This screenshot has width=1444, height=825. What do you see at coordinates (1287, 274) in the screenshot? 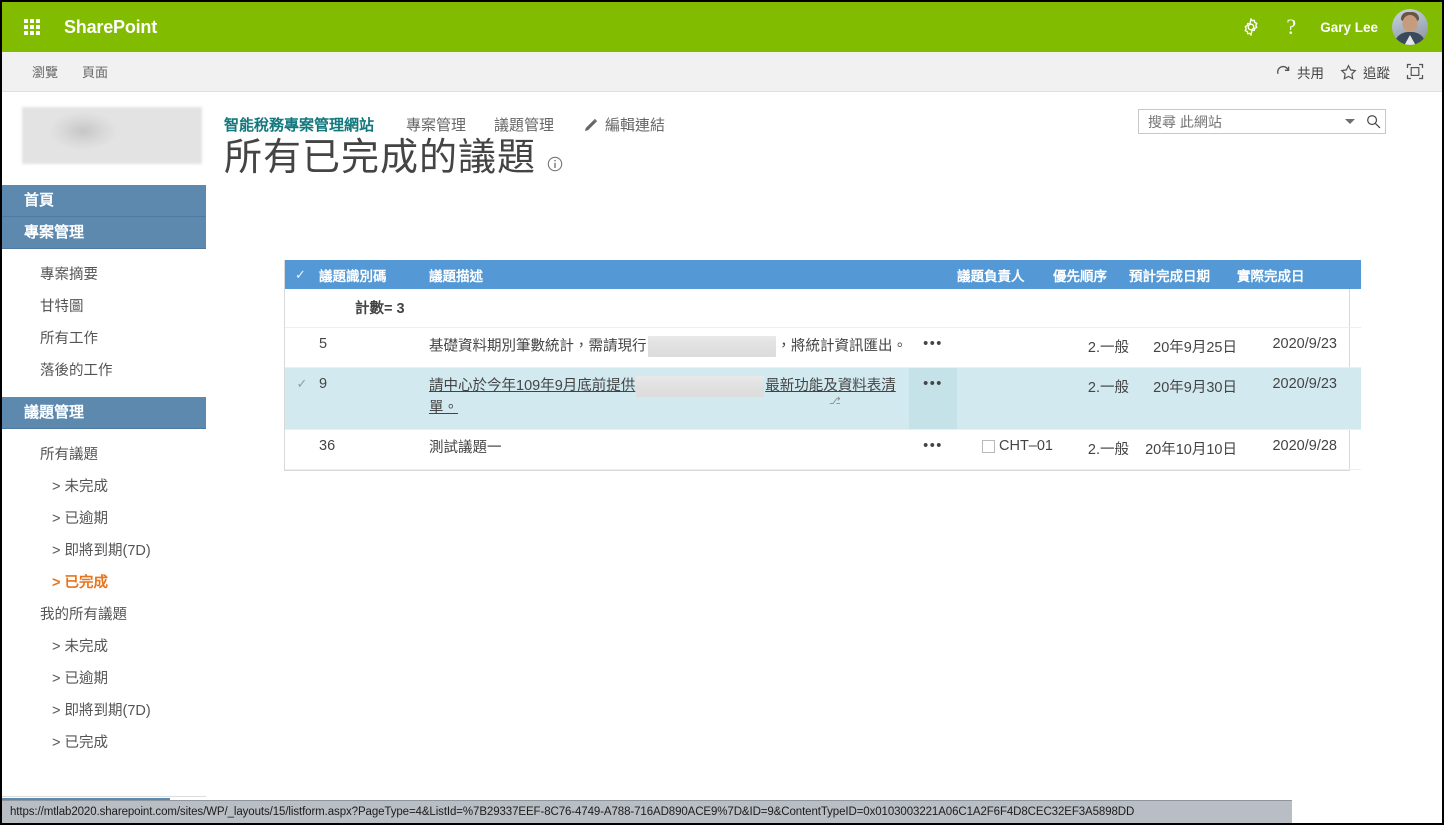
I see `column-header-actual-date: 實際完成日` at bounding box center [1287, 274].